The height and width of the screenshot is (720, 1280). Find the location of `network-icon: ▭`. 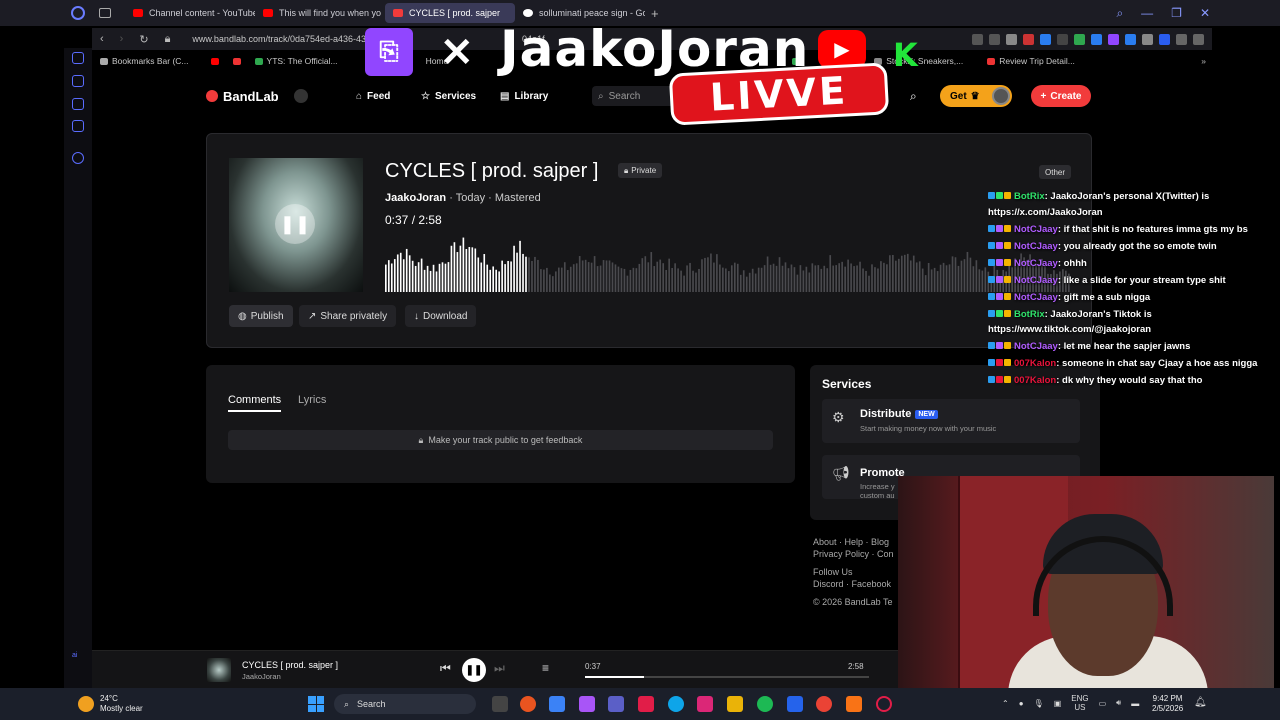

network-icon: ▭ is located at coordinates (1103, 703).